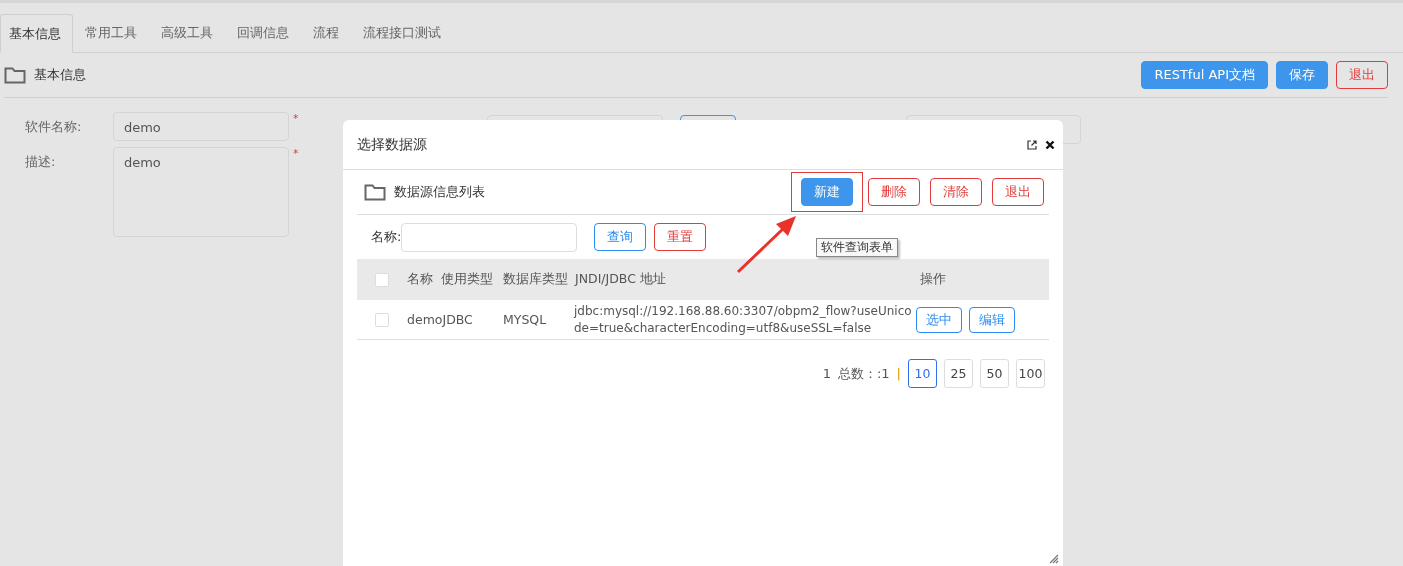 The width and height of the screenshot is (1403, 566). I want to click on column-header: 操作, so click(933, 279).